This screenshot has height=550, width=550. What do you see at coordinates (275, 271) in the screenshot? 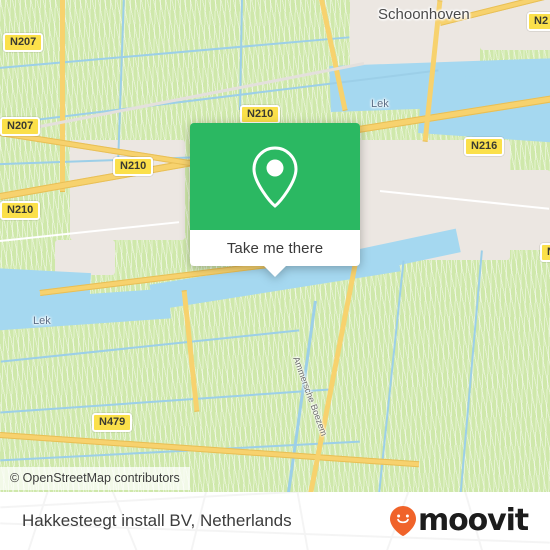
I see `callout-pointer-tail` at bounding box center [275, 271].